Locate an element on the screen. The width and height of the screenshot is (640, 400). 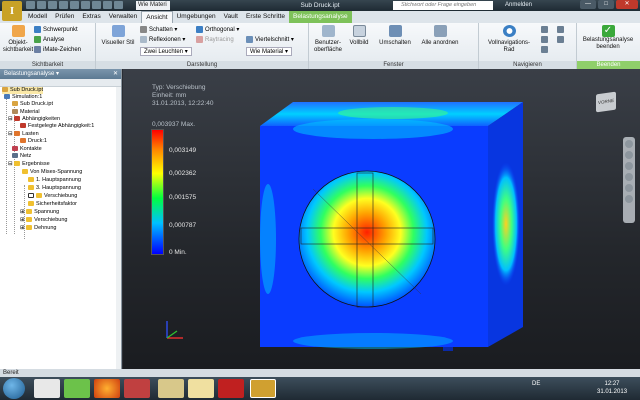
tree-item-von-mises: Von Mises-Spannung is located at coordinates (52, 172).